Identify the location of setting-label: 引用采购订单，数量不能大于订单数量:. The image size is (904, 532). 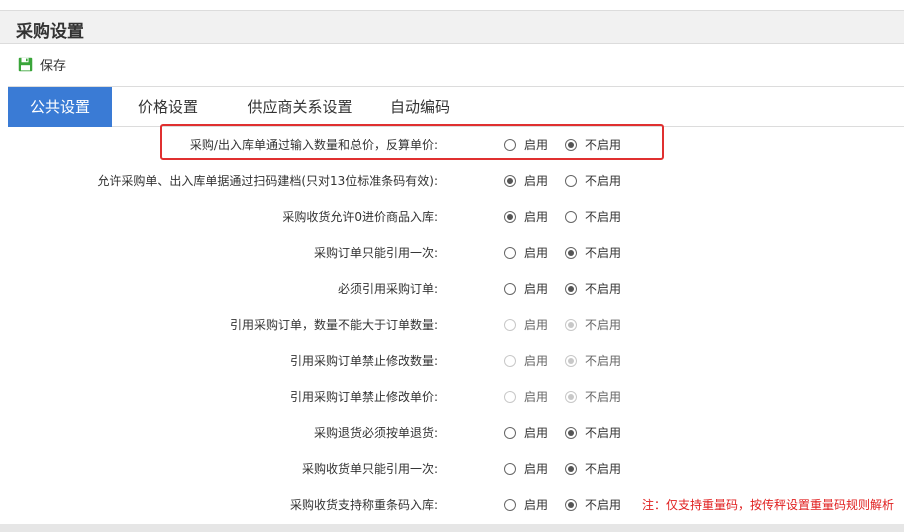
(333, 325).